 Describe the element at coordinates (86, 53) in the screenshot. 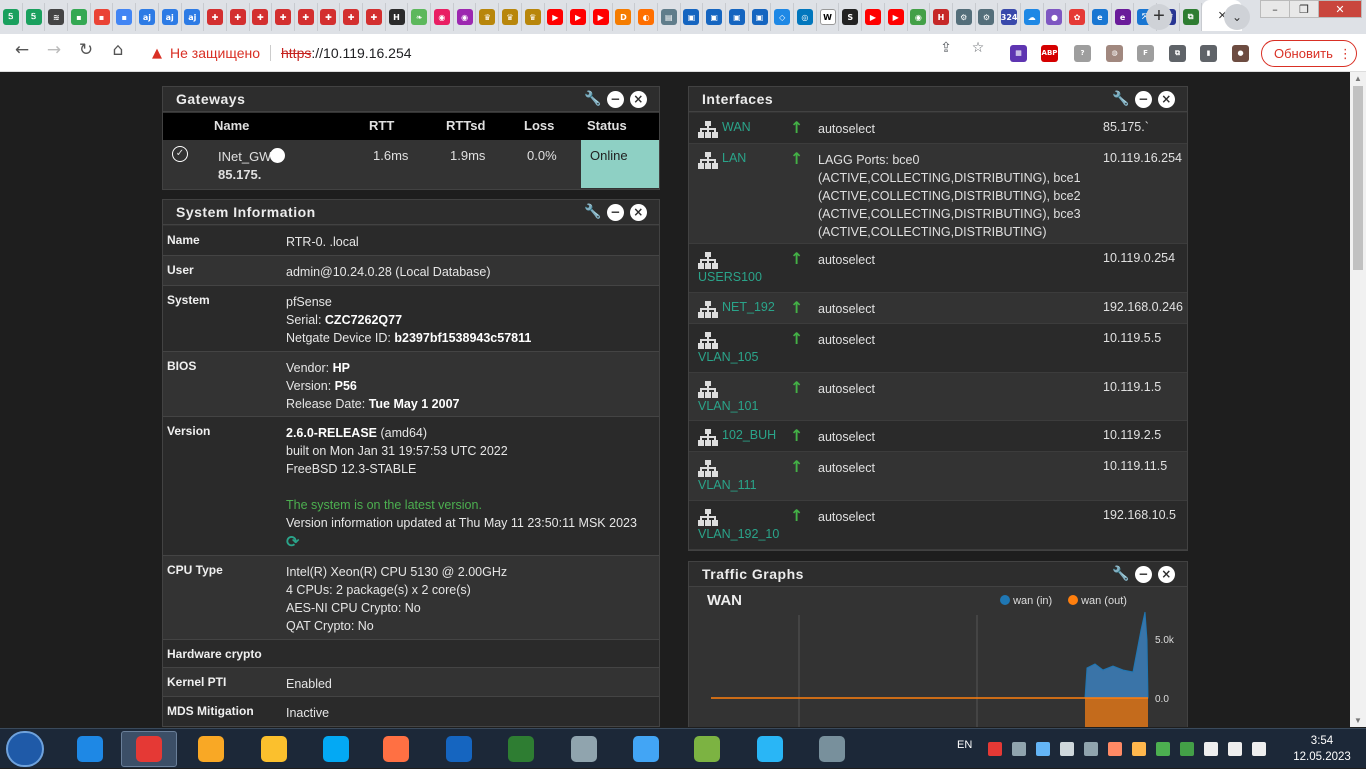

I see `reload-button: ↻` at that location.